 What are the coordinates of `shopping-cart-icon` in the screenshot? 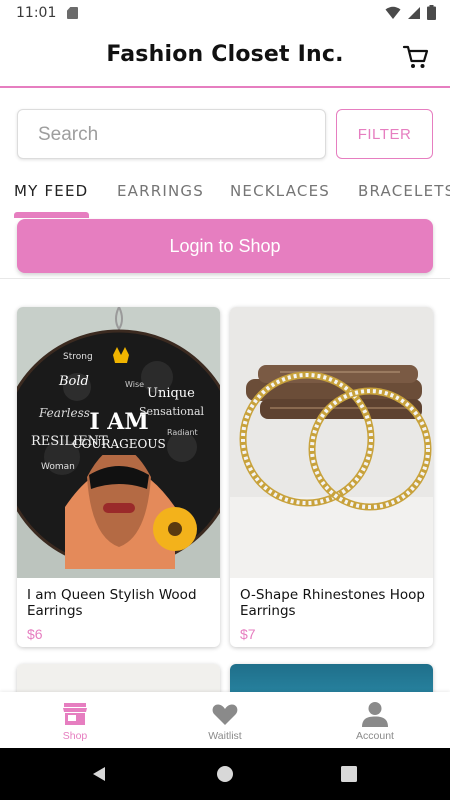 It's located at (416, 57).